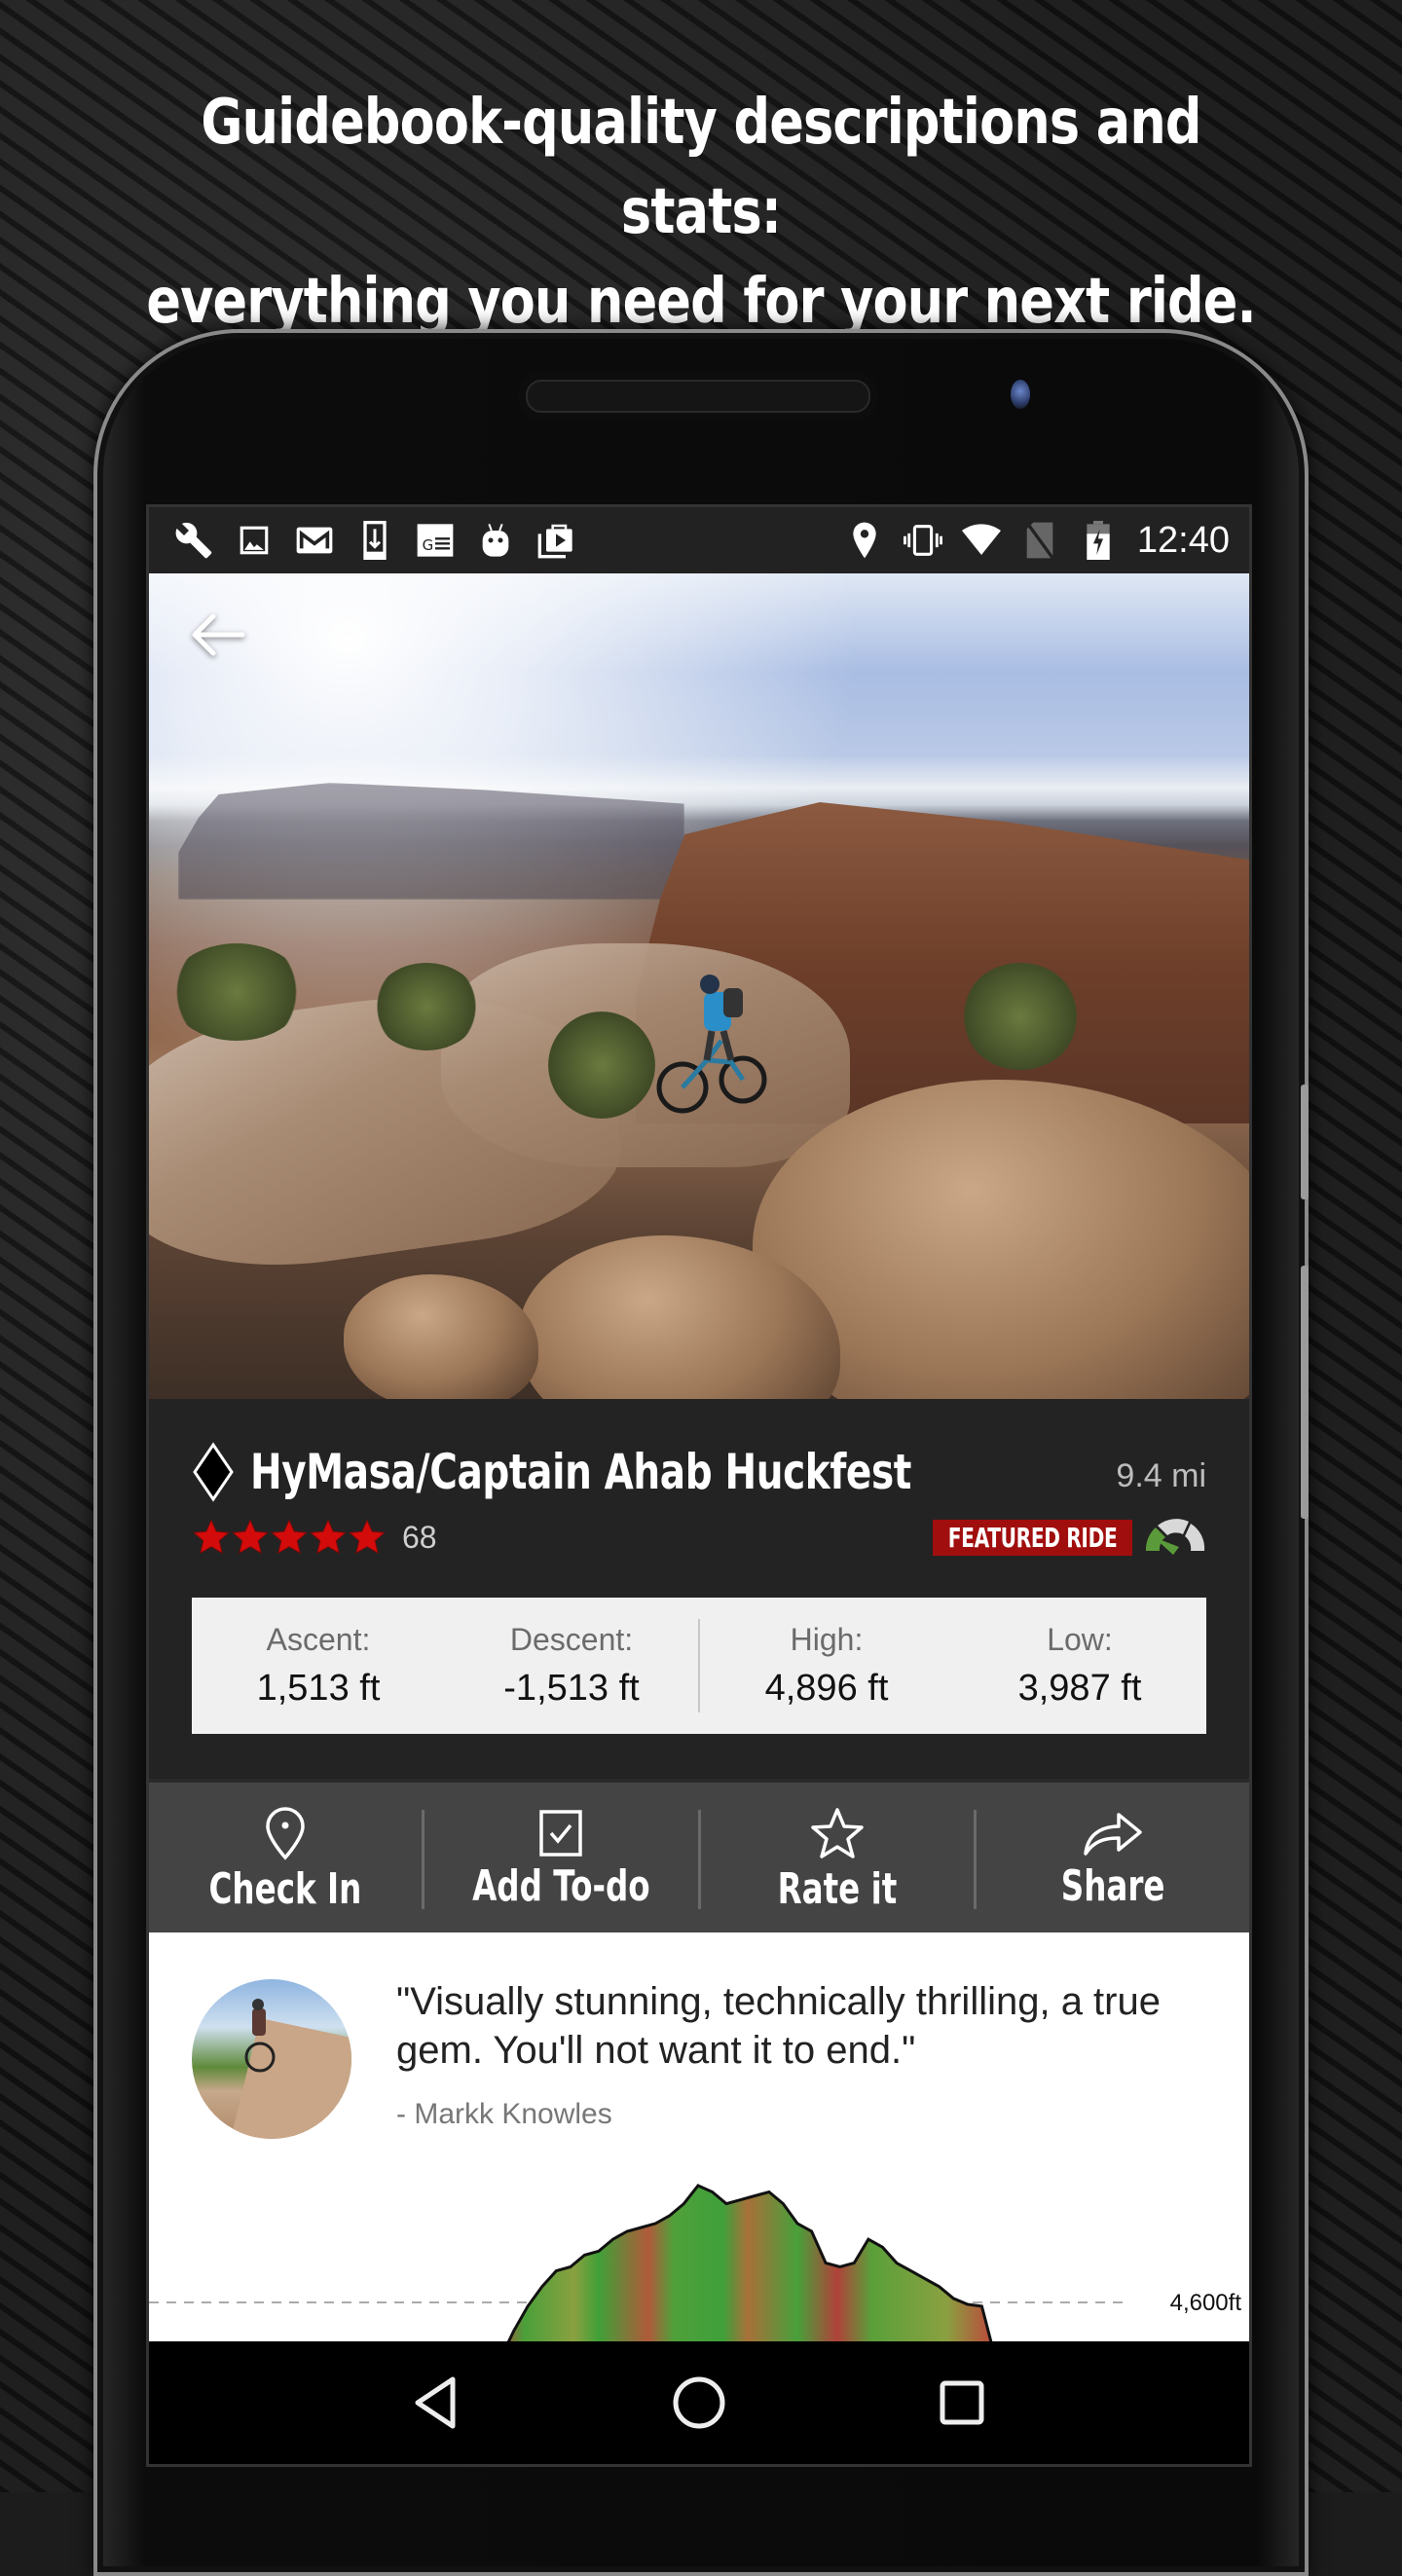 This screenshot has height=2576, width=1402. What do you see at coordinates (1305, 1392) in the screenshot?
I see `power-button` at bounding box center [1305, 1392].